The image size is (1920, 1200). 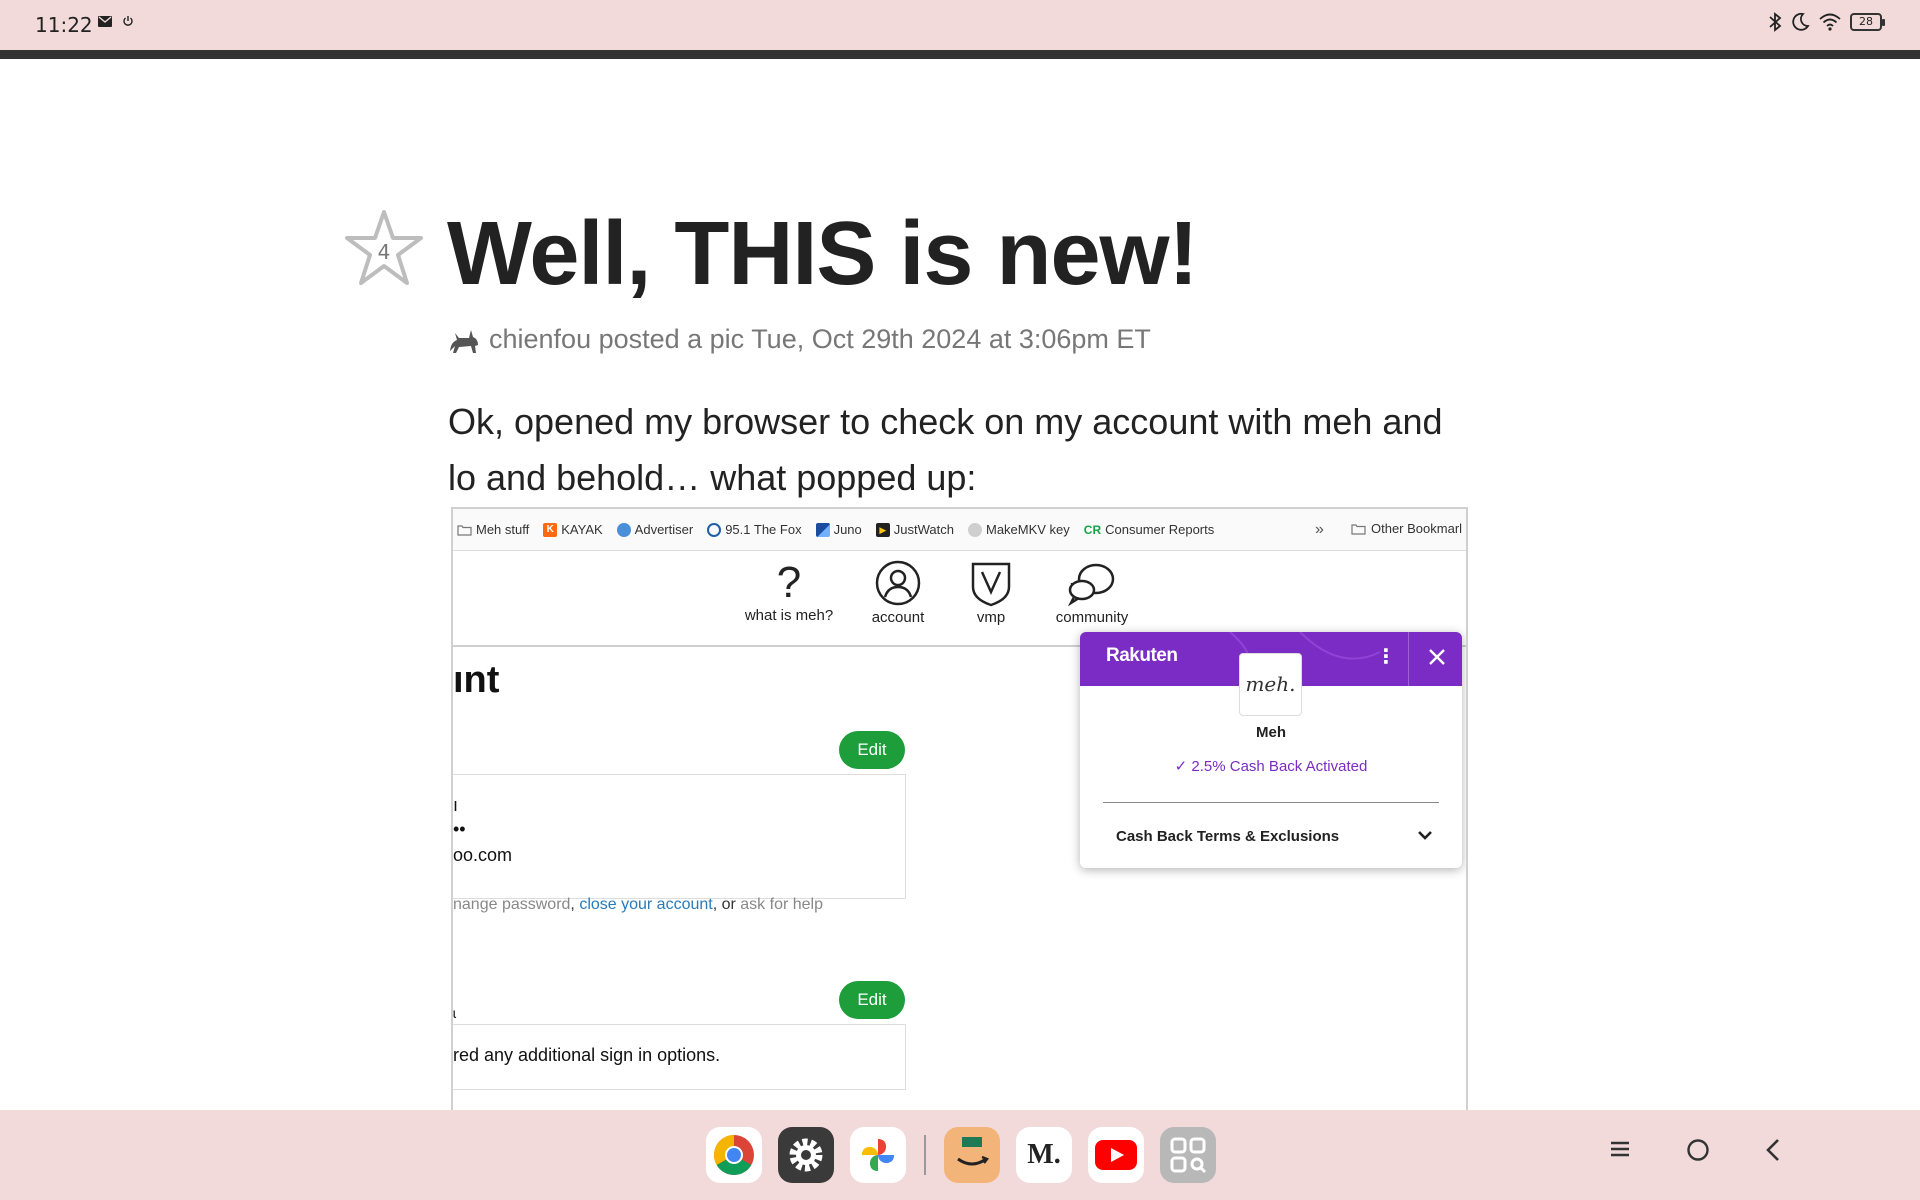 What do you see at coordinates (1271, 766) in the screenshot?
I see `cashback-status: ✓ 2.5% Cash Back Activated` at bounding box center [1271, 766].